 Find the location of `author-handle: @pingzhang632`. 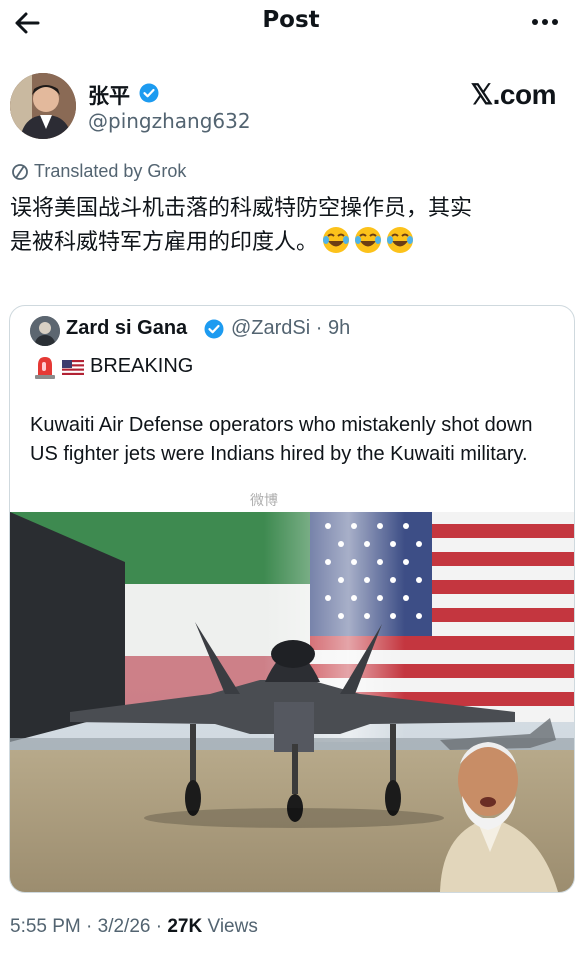

author-handle: @pingzhang632 is located at coordinates (169, 121).